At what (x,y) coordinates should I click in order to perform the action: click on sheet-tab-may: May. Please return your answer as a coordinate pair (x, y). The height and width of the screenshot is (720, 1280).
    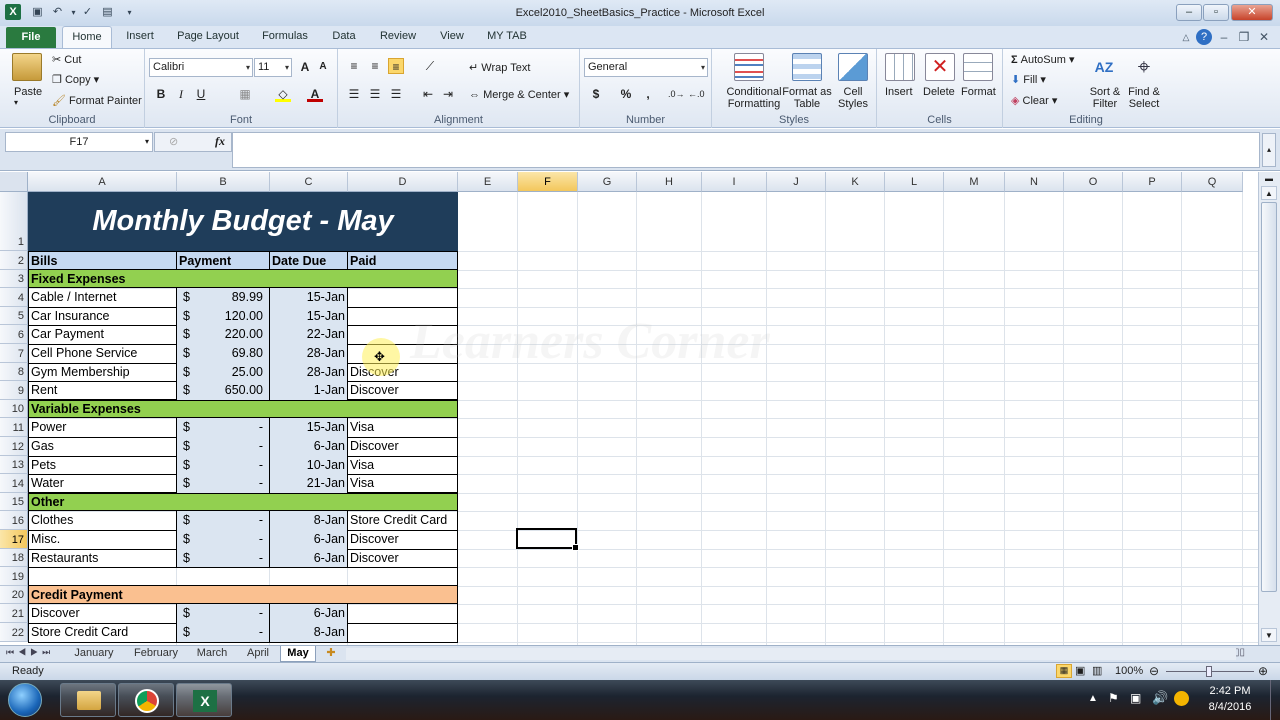
    Looking at the image, I should click on (298, 654).